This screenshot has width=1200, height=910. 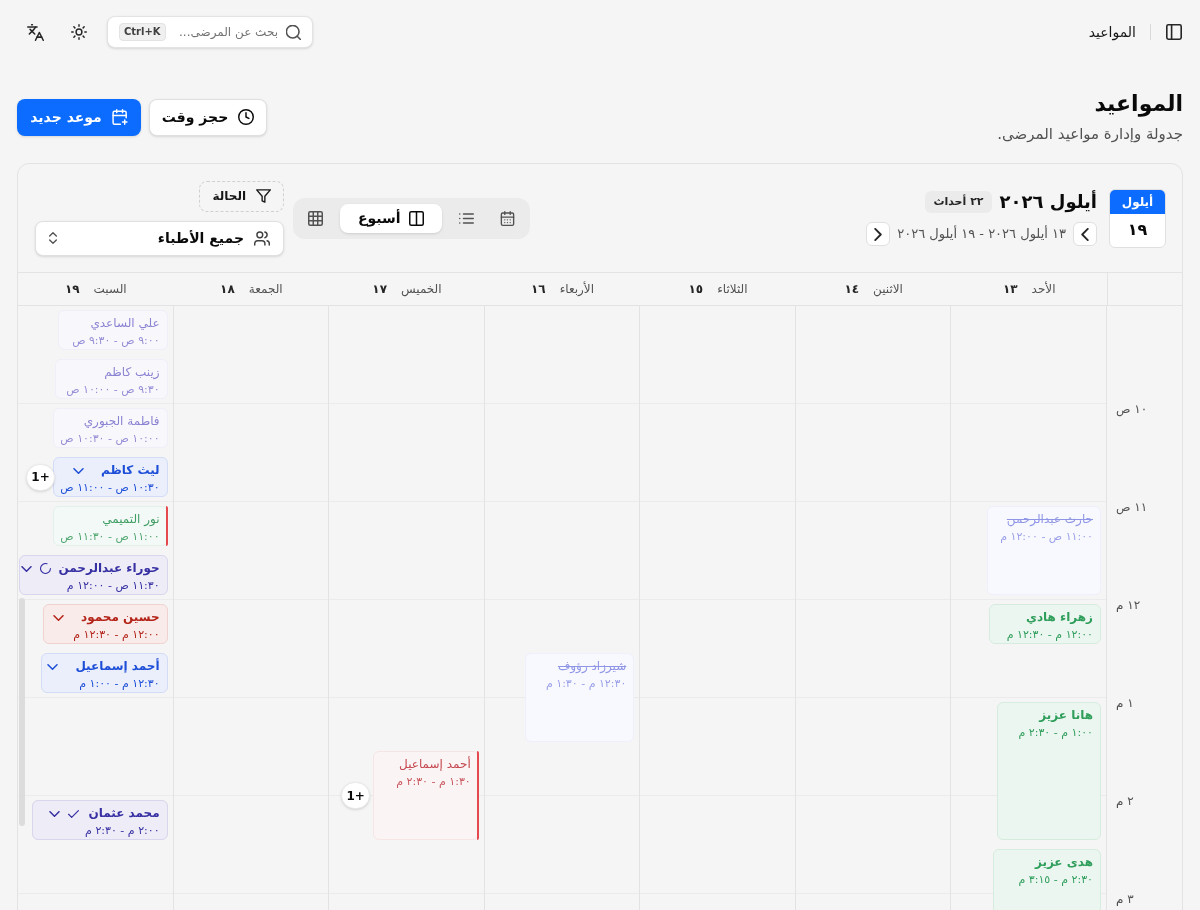 What do you see at coordinates (508, 218) in the screenshot?
I see `calendar-icon` at bounding box center [508, 218].